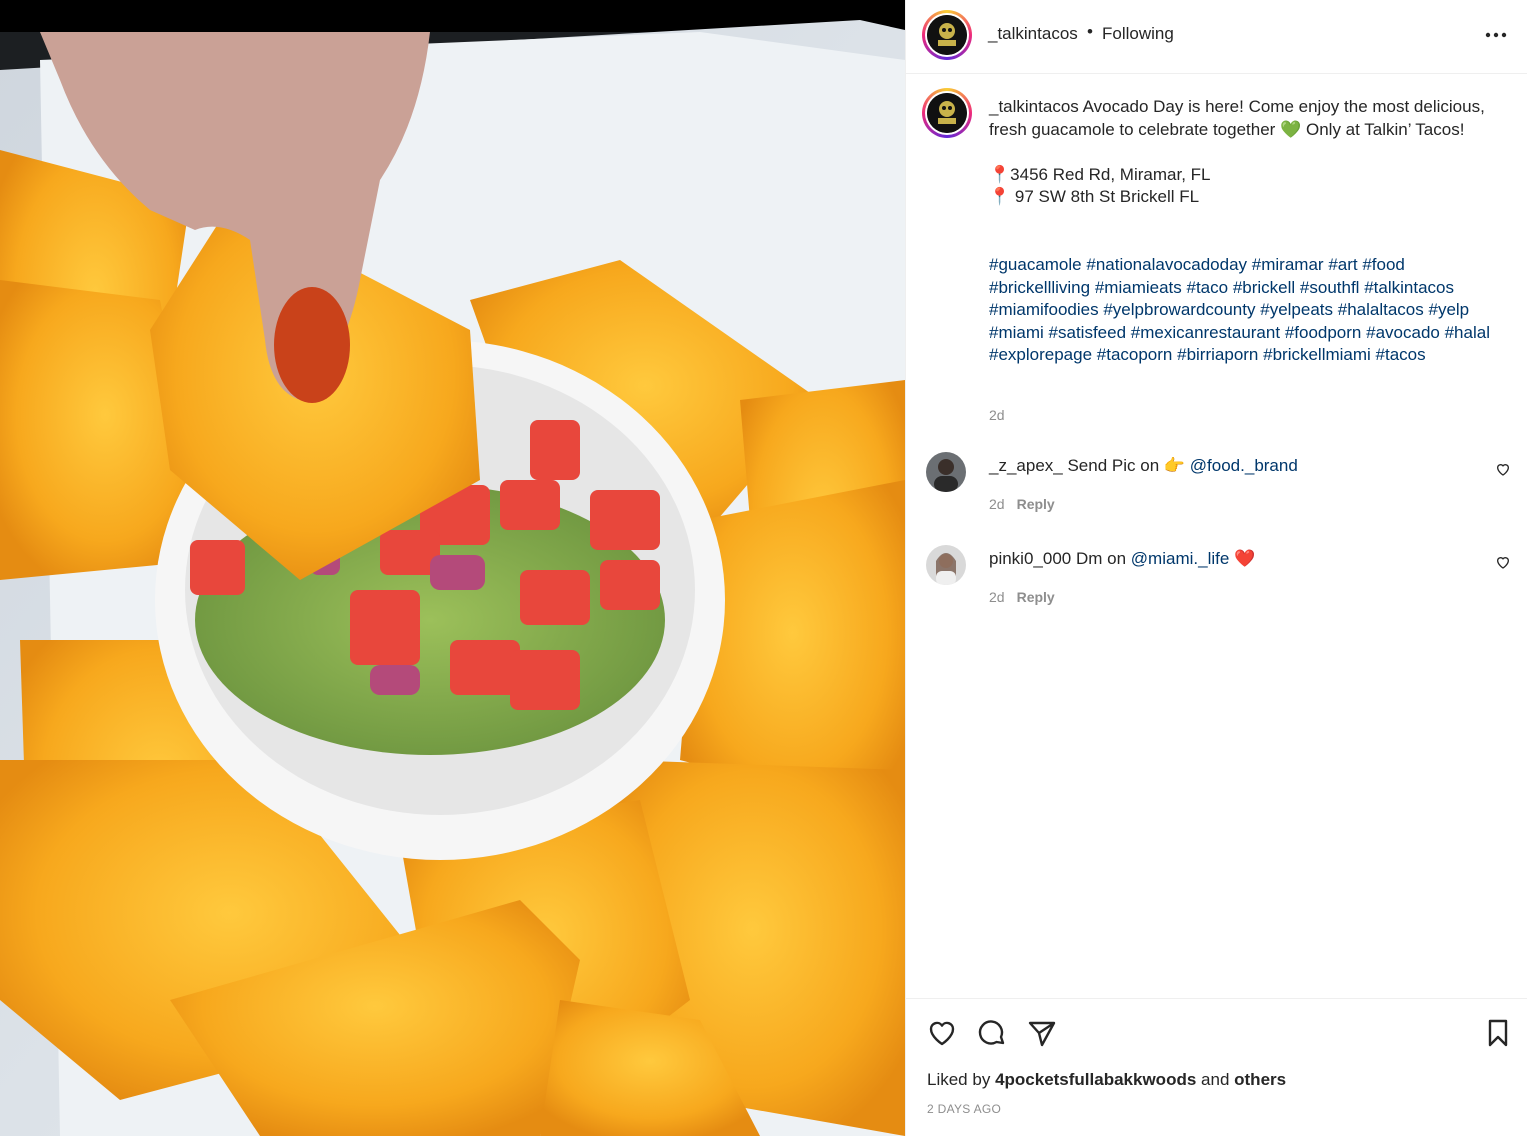 The image size is (1527, 1136). Describe the element at coordinates (1409, 287) in the screenshot. I see `hashtag-link: #talkintacos` at that location.